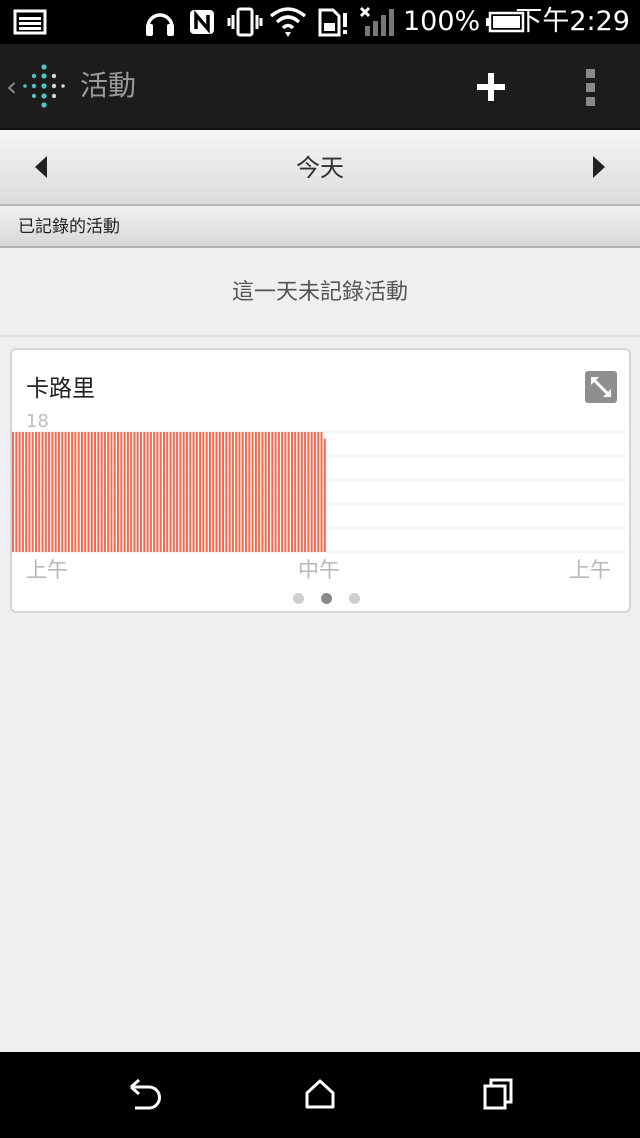  What do you see at coordinates (319, 292) in the screenshot?
I see `empty-activities-message: 這一天未記錄活動` at bounding box center [319, 292].